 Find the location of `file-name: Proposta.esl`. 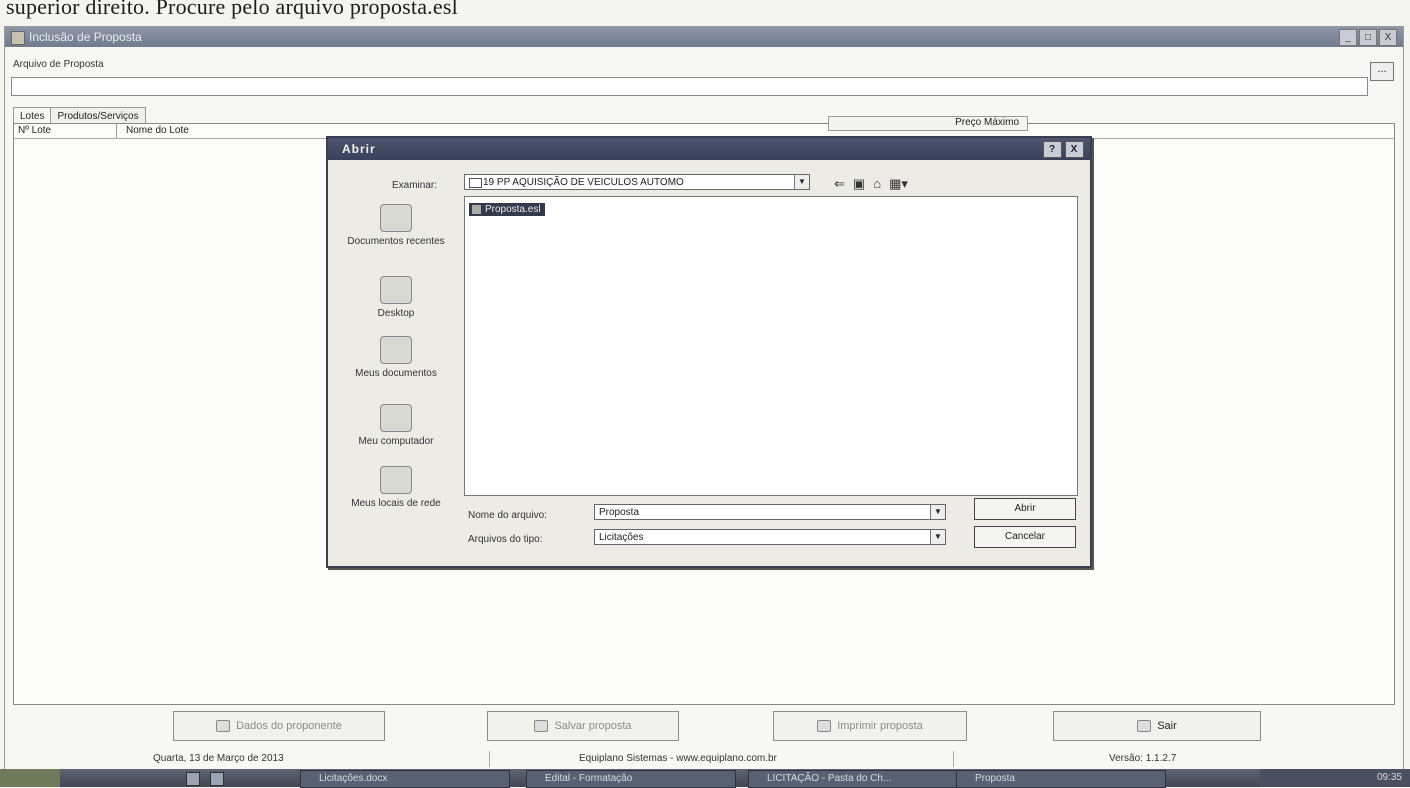

file-name: Proposta.esl is located at coordinates (513, 209).